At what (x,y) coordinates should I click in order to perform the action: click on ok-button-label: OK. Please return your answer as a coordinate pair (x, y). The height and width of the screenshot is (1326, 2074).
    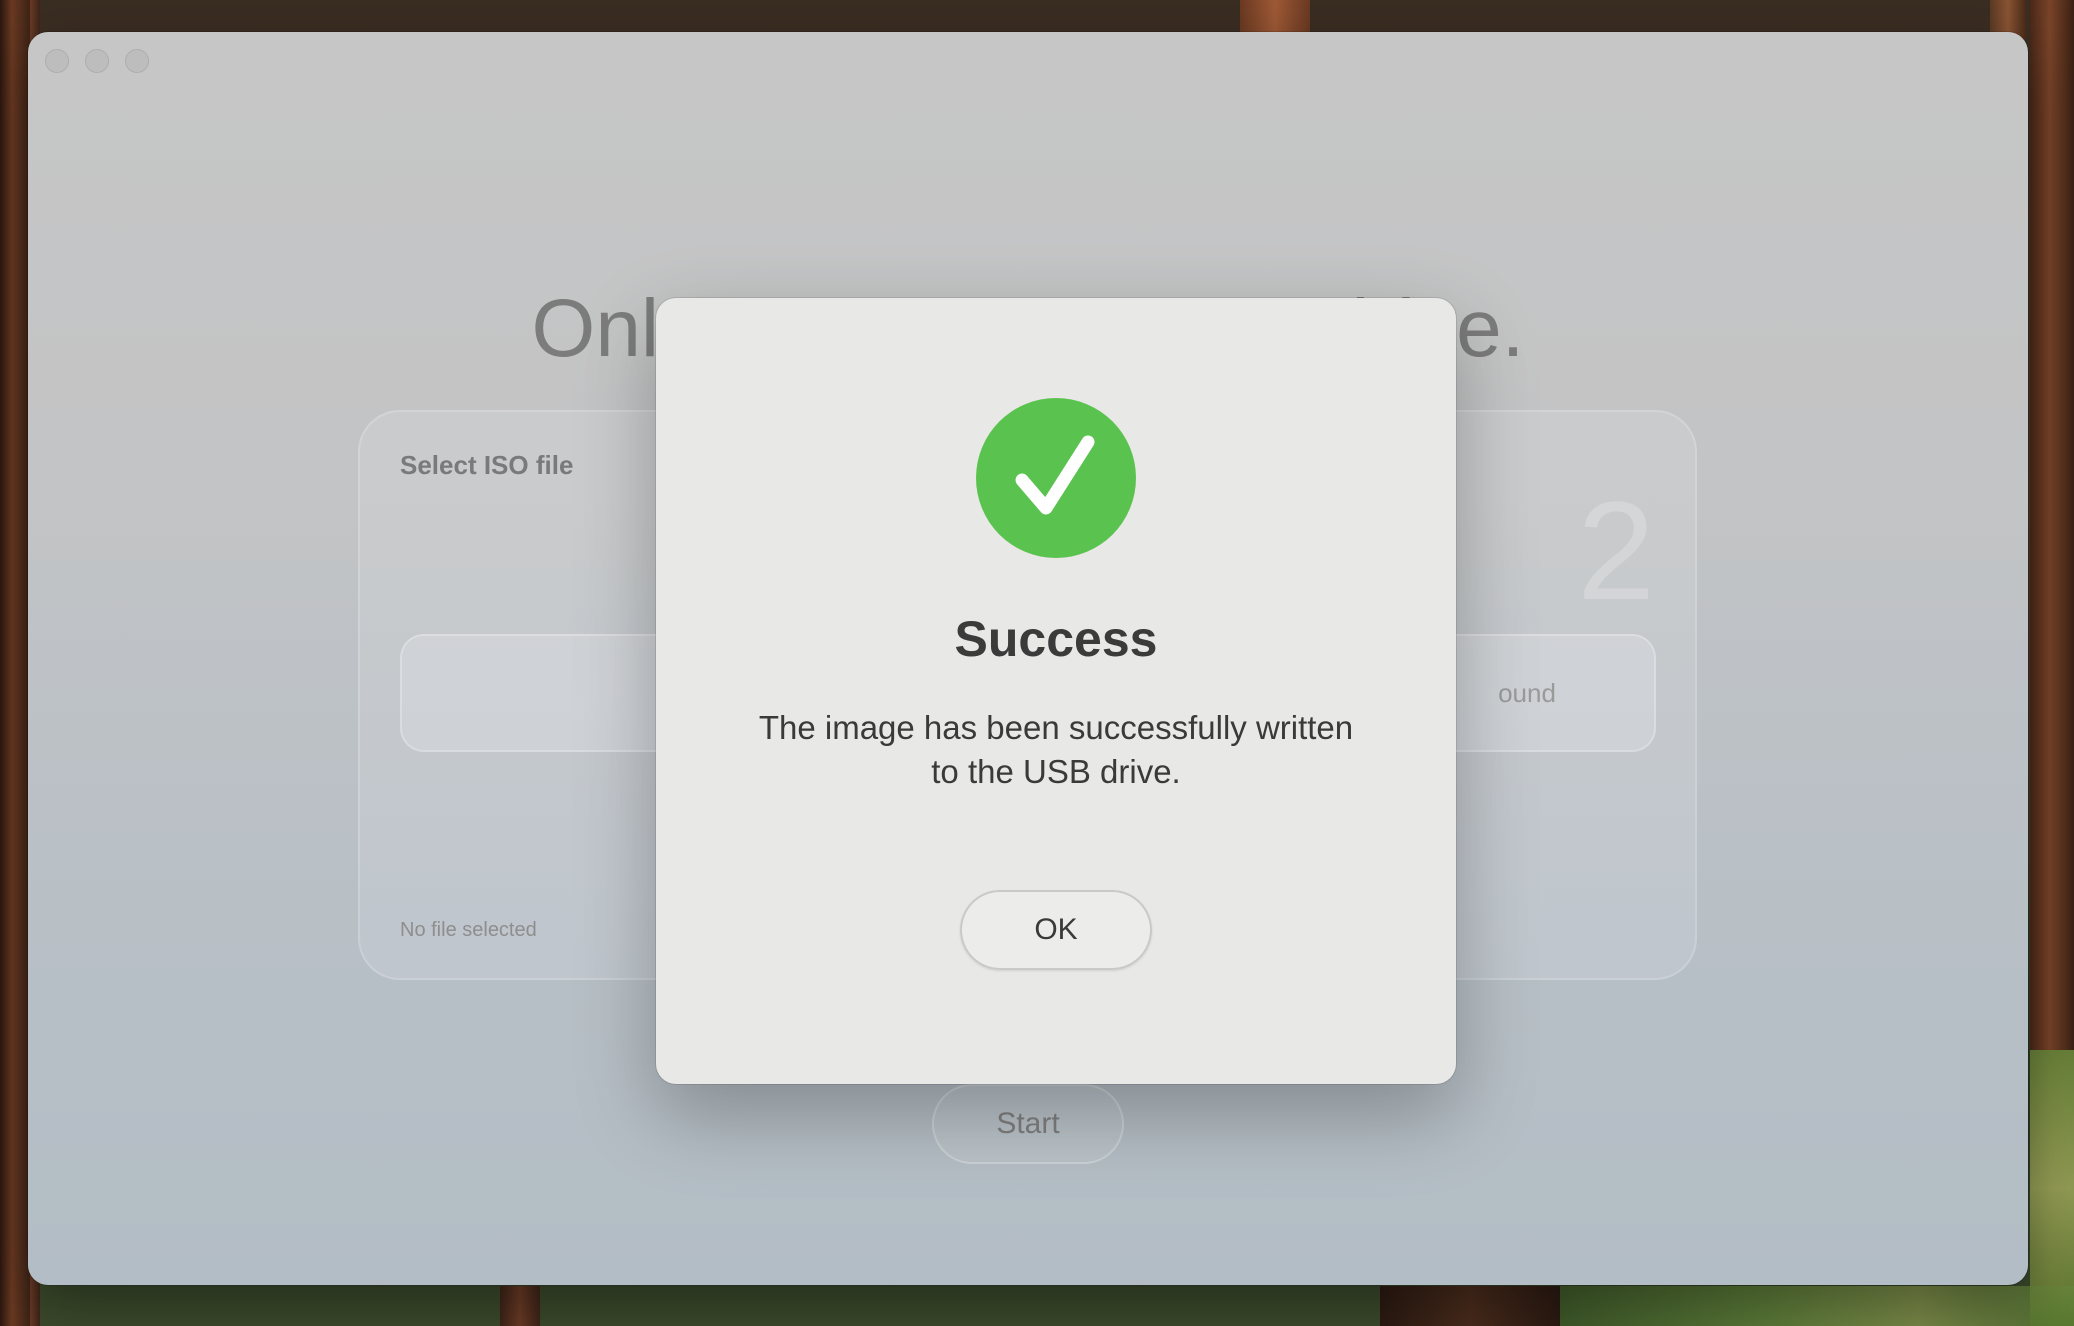
    Looking at the image, I should click on (1056, 929).